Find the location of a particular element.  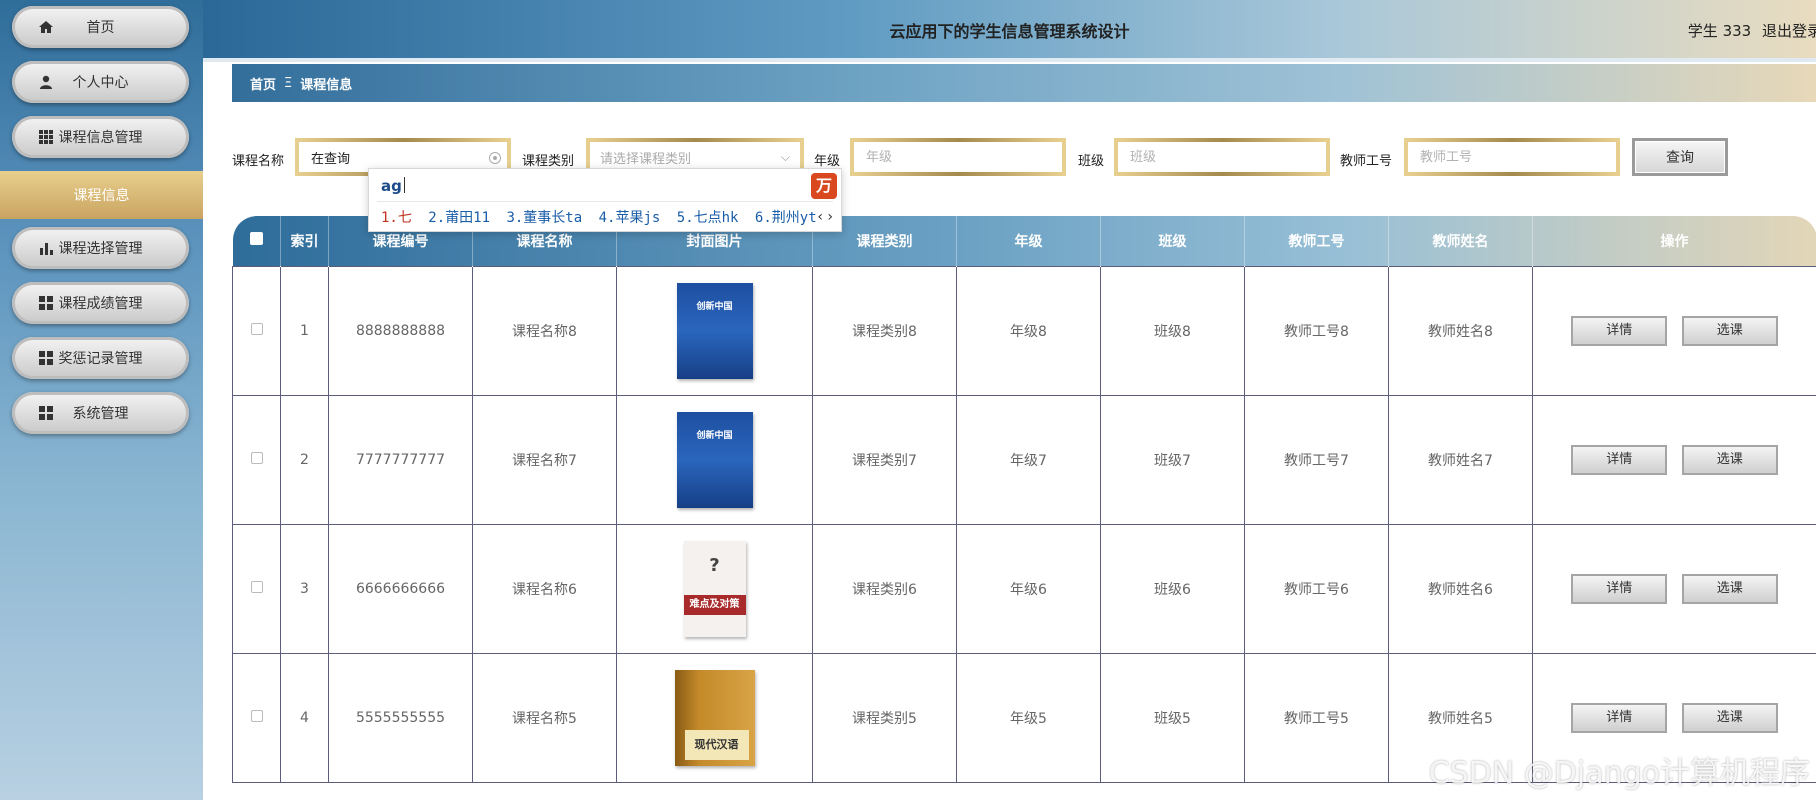

name-cell: 课程名称6 is located at coordinates (544, 588).